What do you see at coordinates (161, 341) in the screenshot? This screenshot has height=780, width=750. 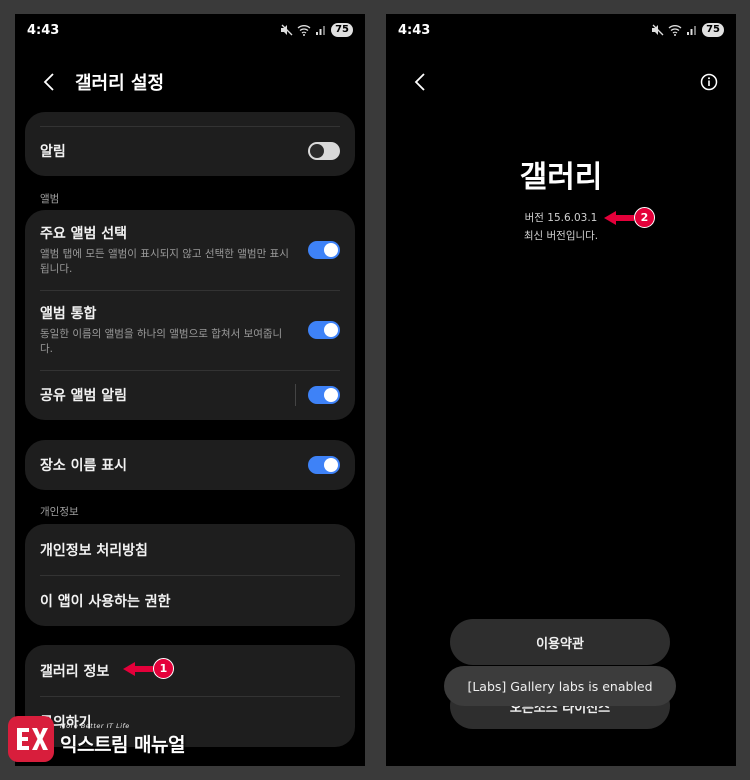 I see `setting-description: 동일한 이름의 앨범을 하나의 앨범으로 합쳐서 보여줍니다.` at bounding box center [161, 341].